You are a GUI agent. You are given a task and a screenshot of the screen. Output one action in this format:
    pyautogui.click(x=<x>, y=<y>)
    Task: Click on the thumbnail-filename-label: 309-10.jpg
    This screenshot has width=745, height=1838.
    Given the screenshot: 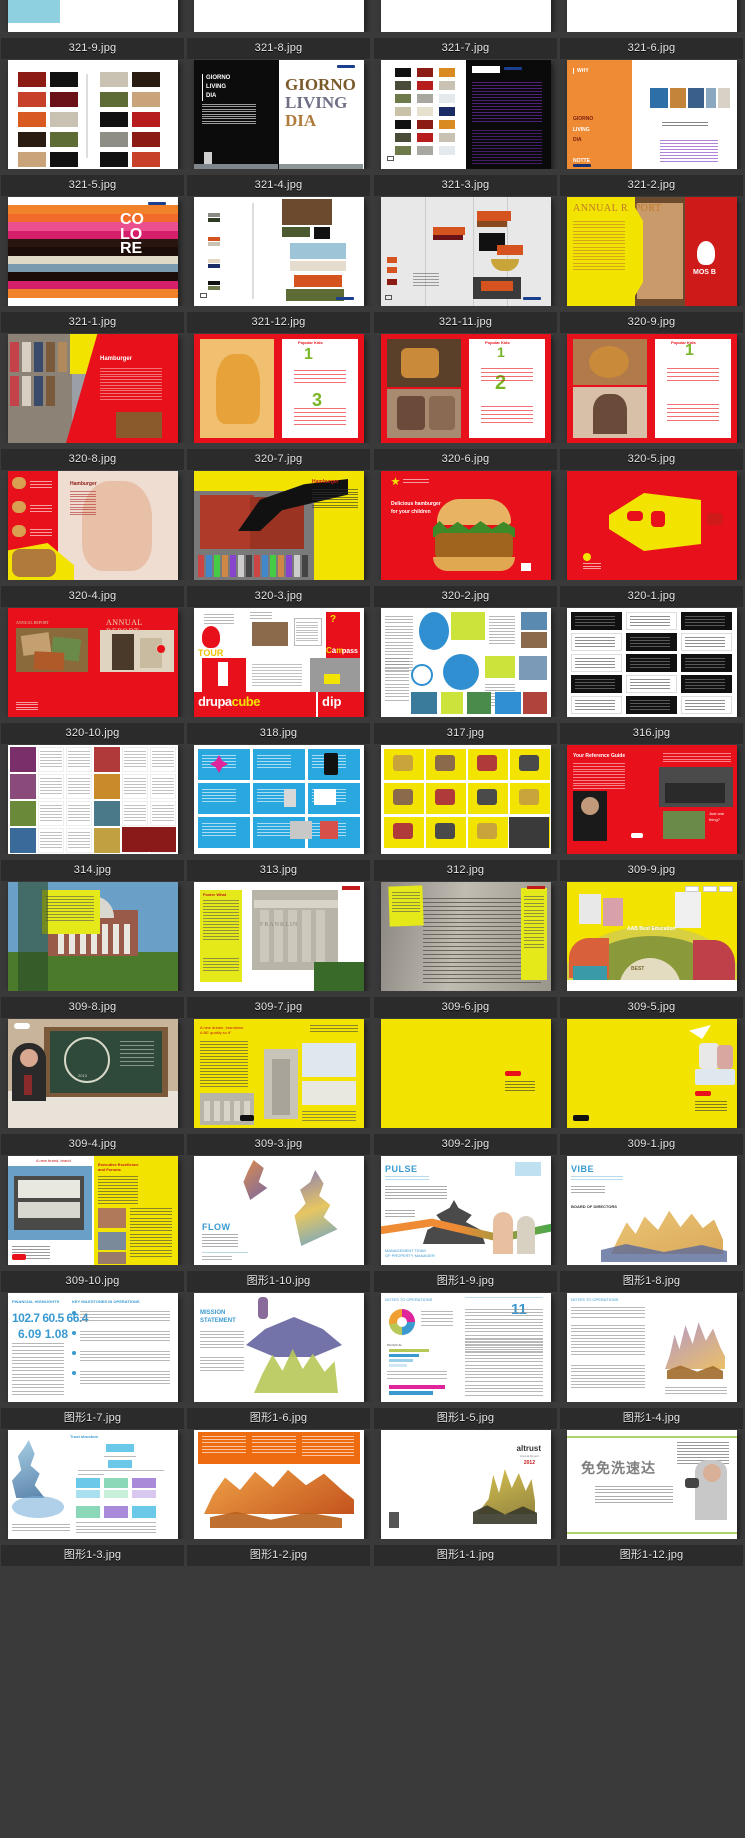 What is the action you would take?
    pyautogui.click(x=92, y=1281)
    